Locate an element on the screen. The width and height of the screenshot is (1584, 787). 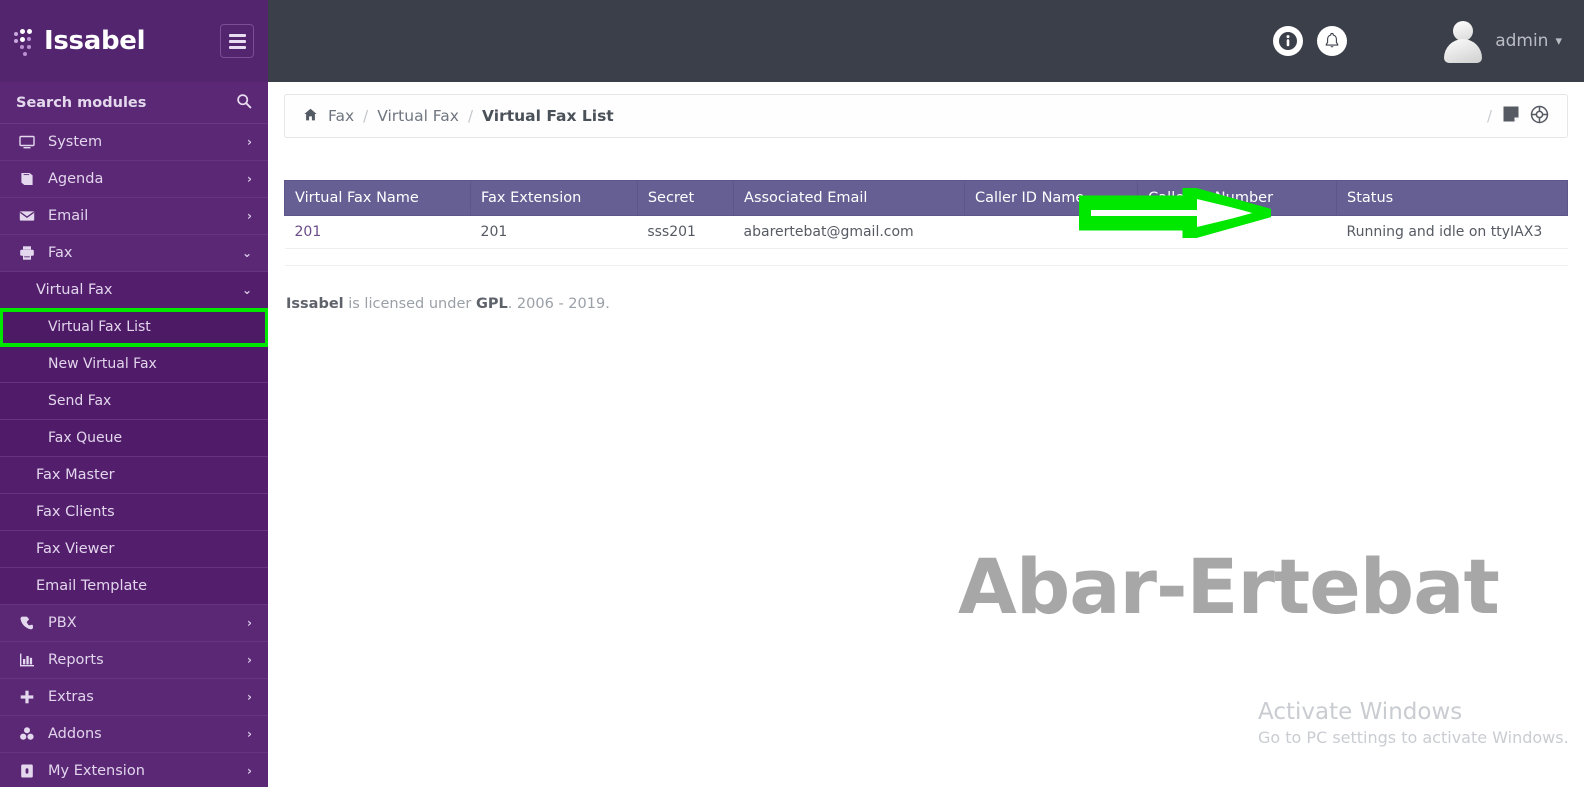
chevron-down-icon: ▾ is located at coordinates (1558, 41).